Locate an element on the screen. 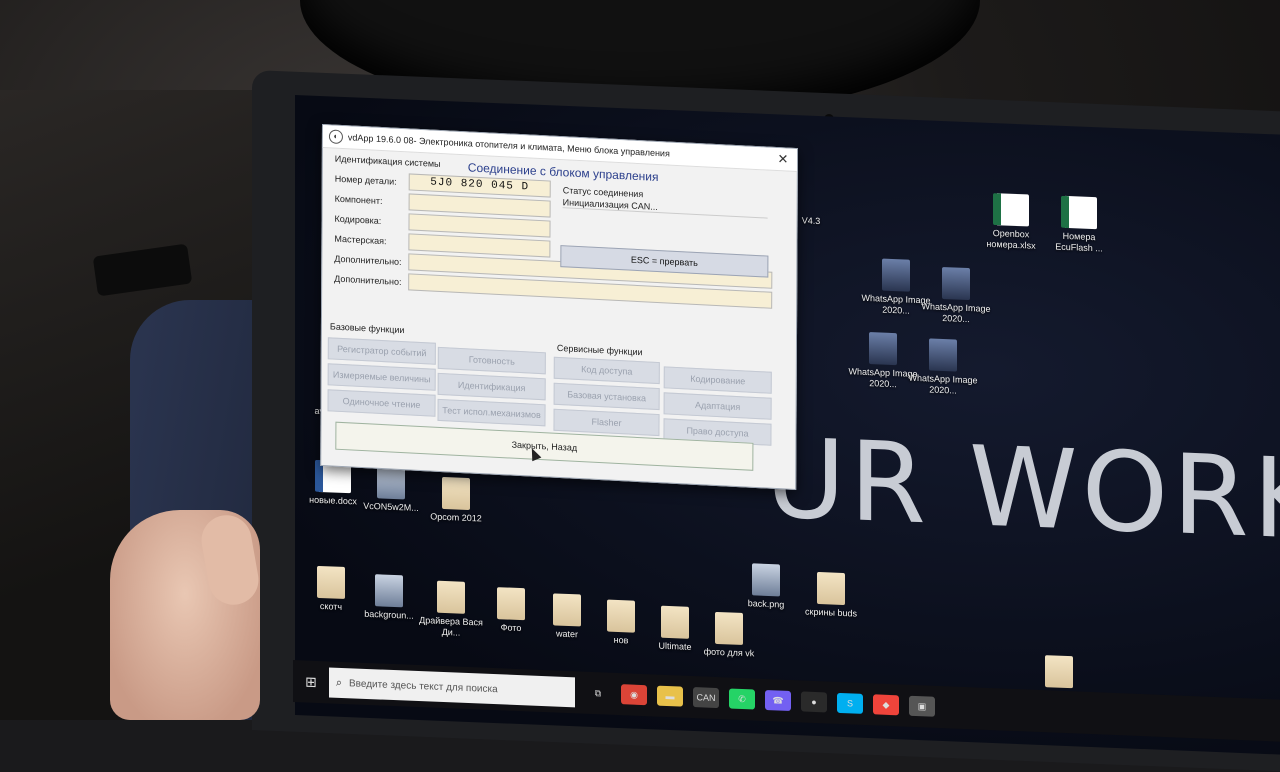  whatsapp-icon: ✆ is located at coordinates (742, 699).